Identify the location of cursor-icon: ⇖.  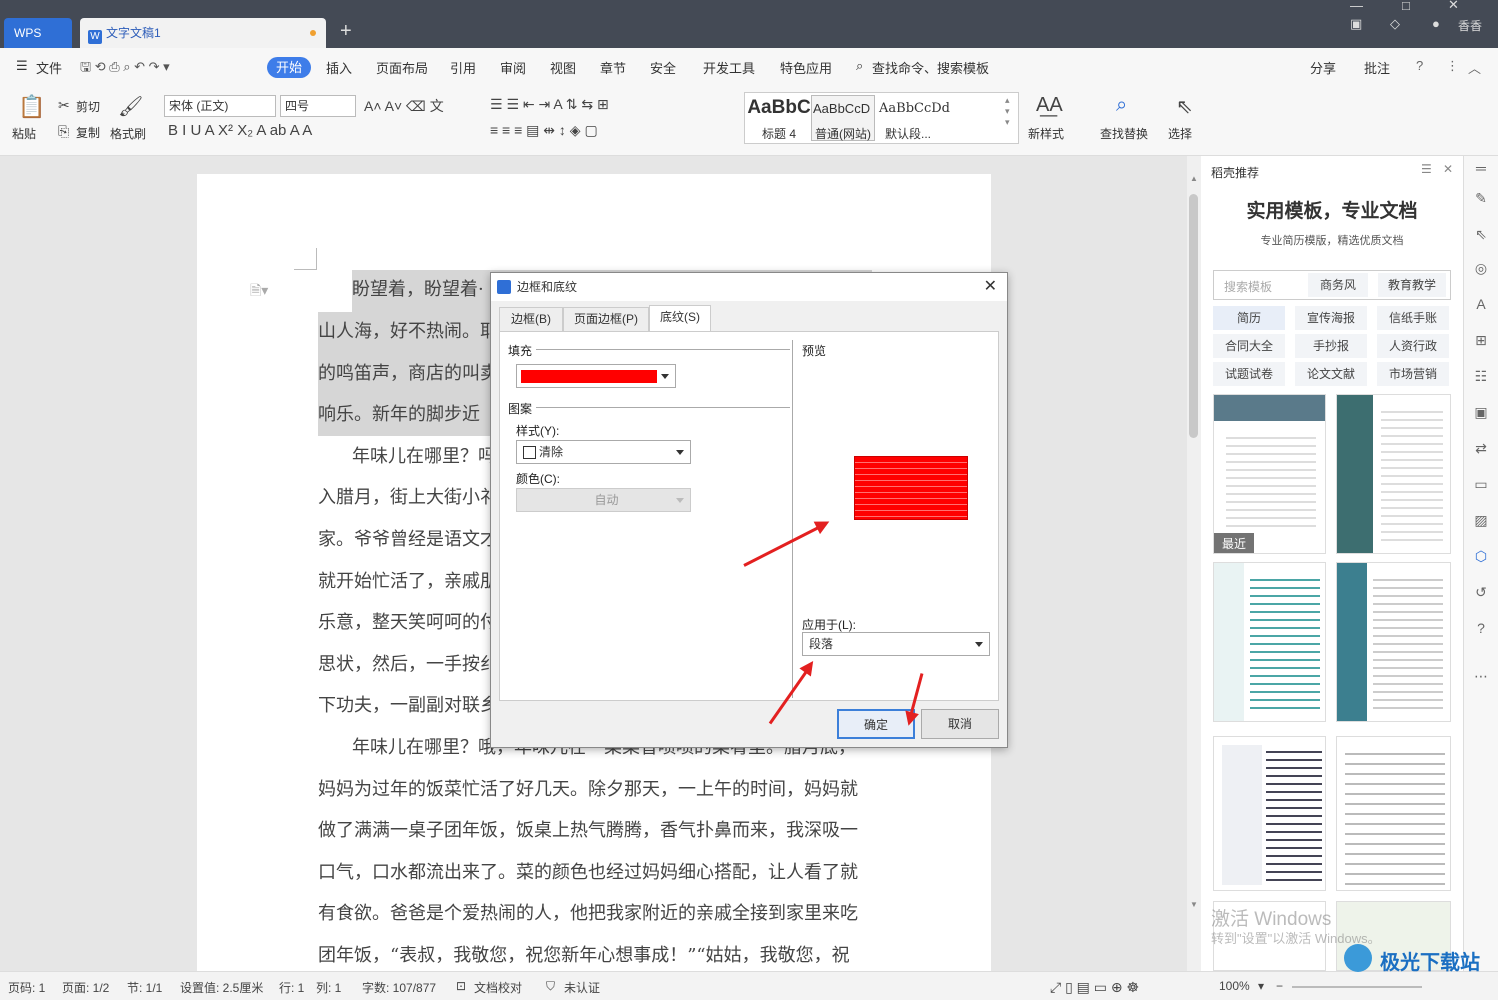
(1481, 235).